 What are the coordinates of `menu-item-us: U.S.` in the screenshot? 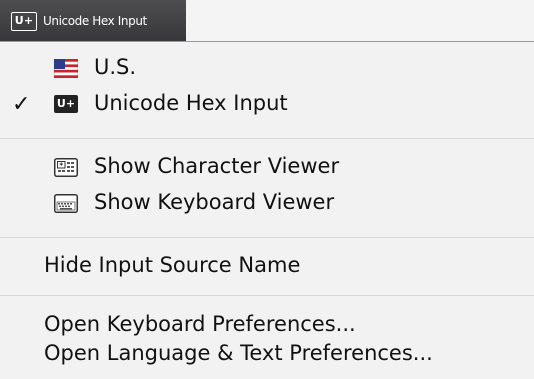 It's located at (267, 69).